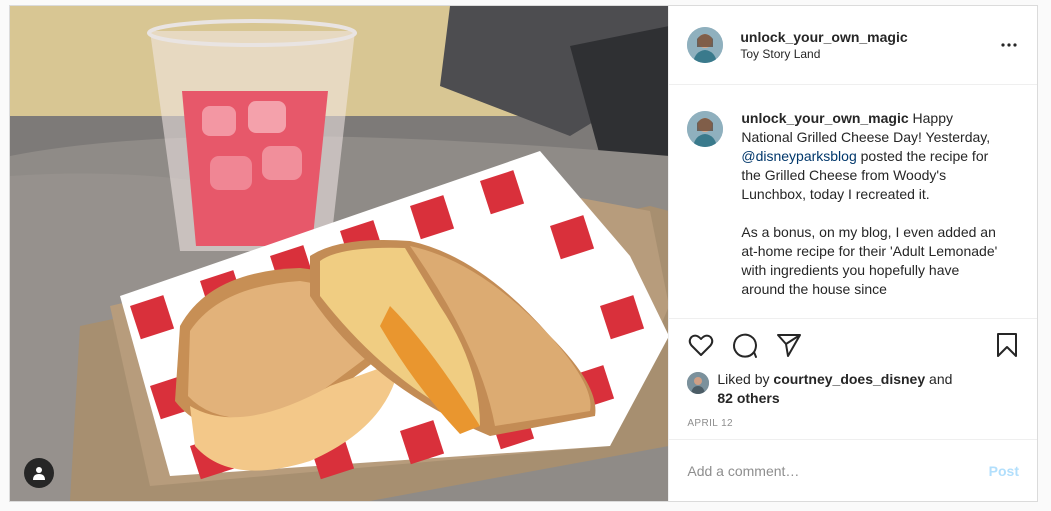 The width and height of the screenshot is (1051, 511). What do you see at coordinates (824, 118) in the screenshot?
I see `caption-username: unlock_your_own_magic` at bounding box center [824, 118].